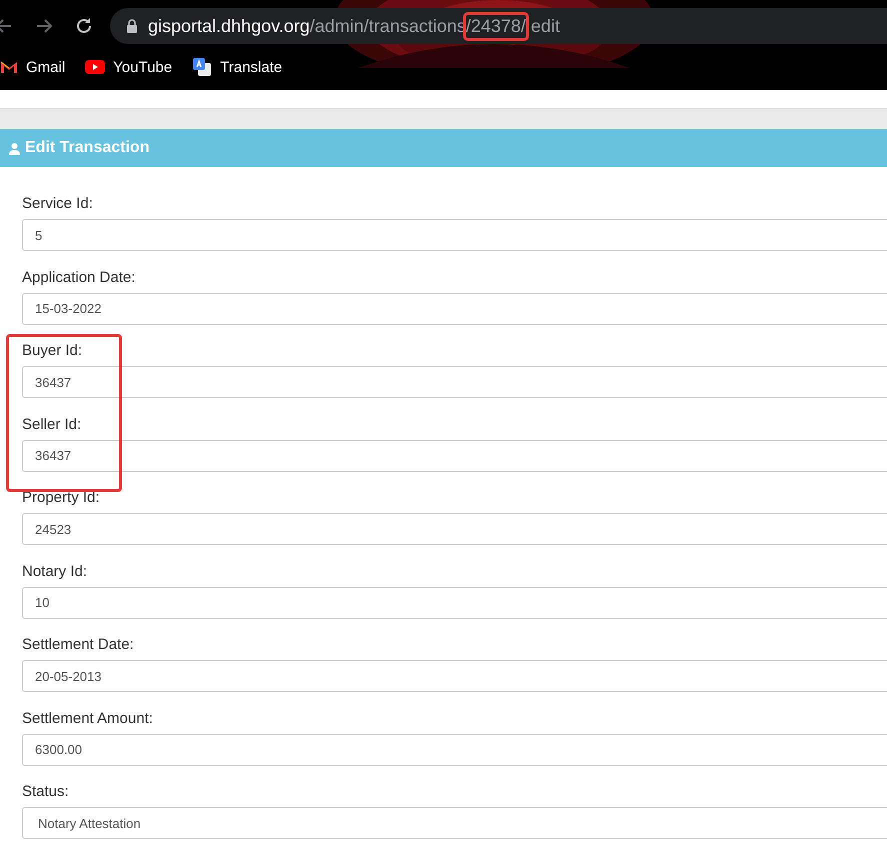 This screenshot has height=864, width=887. Describe the element at coordinates (454, 676) in the screenshot. I see `input-field: 20-05-2013` at that location.